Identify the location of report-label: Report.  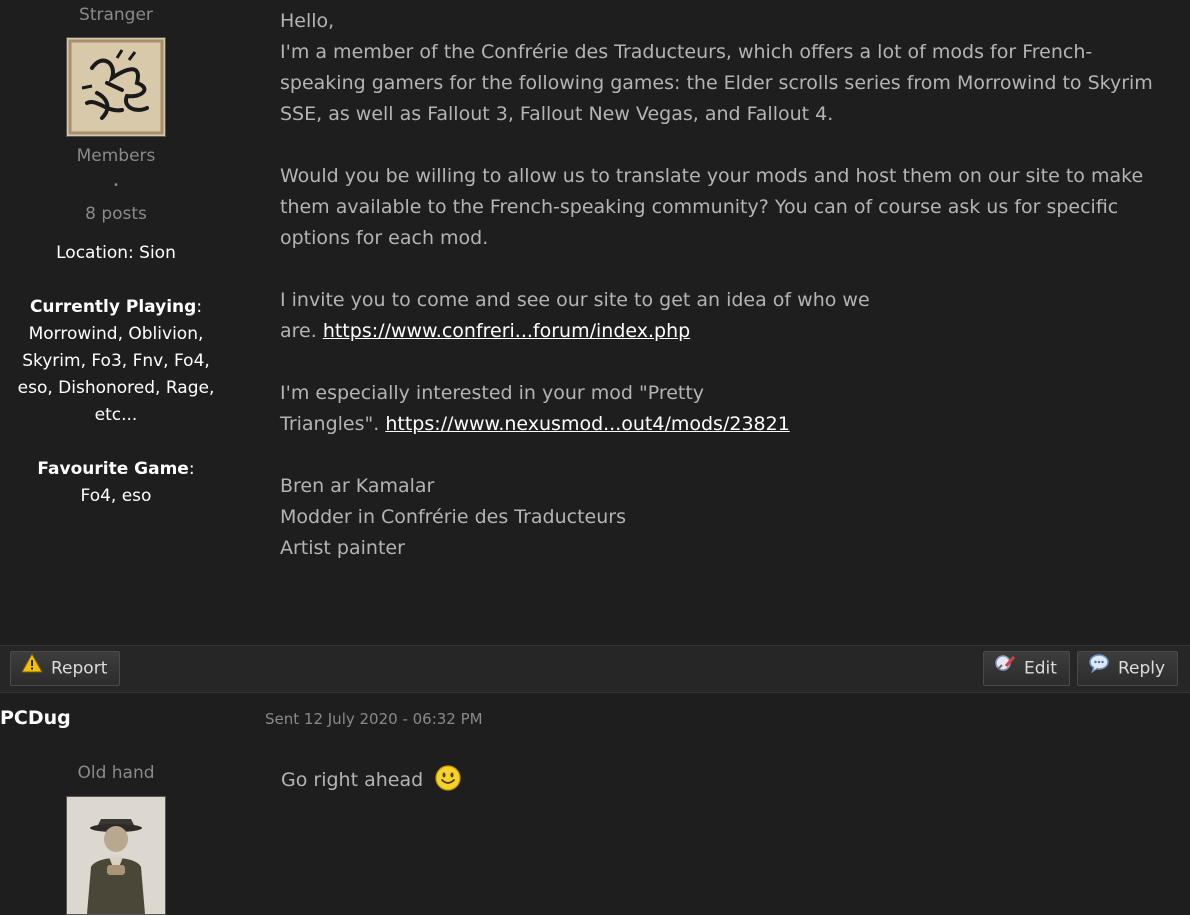
(79, 668).